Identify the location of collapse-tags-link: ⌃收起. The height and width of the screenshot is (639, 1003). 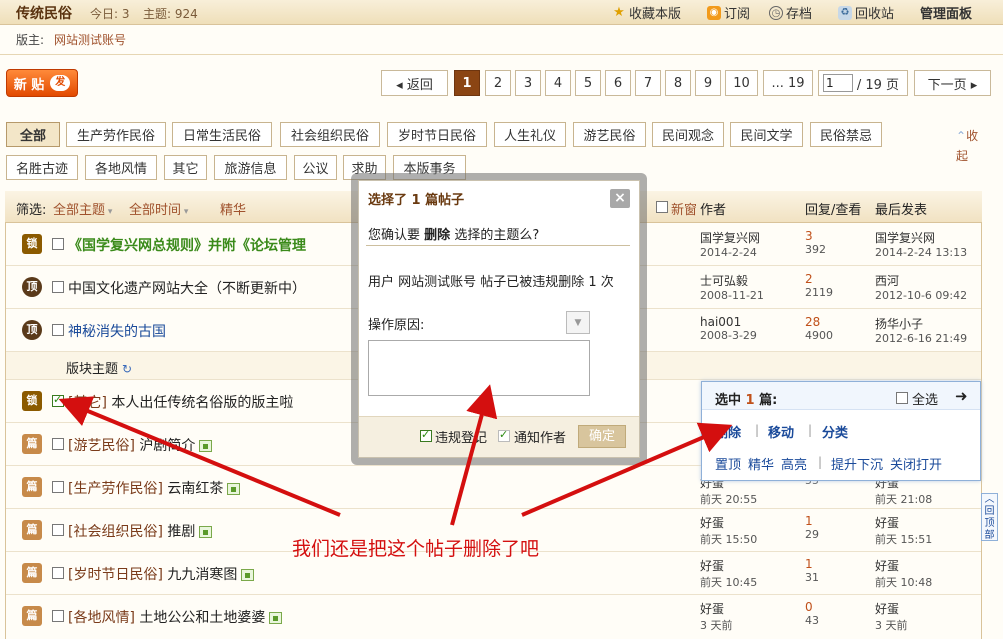
(971, 146).